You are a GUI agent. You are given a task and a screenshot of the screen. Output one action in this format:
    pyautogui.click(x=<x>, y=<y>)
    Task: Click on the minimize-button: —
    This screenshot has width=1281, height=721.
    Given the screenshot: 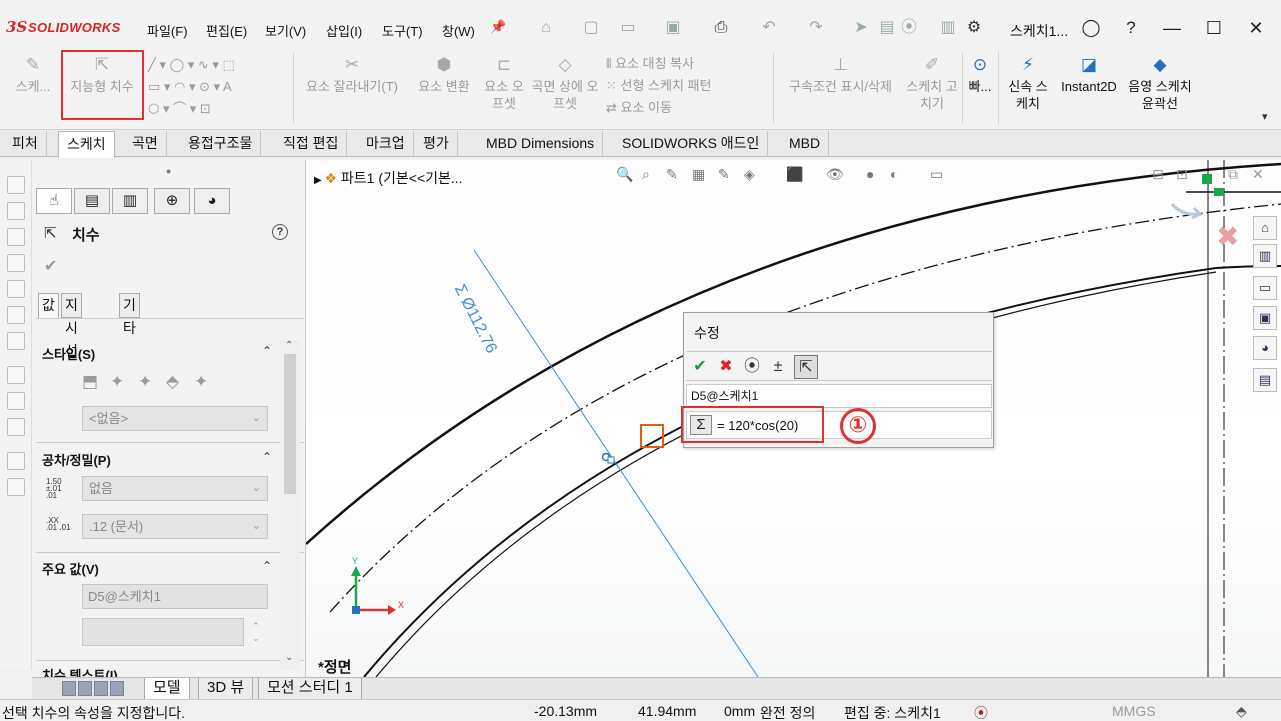 What is the action you would take?
    pyautogui.click(x=1172, y=28)
    